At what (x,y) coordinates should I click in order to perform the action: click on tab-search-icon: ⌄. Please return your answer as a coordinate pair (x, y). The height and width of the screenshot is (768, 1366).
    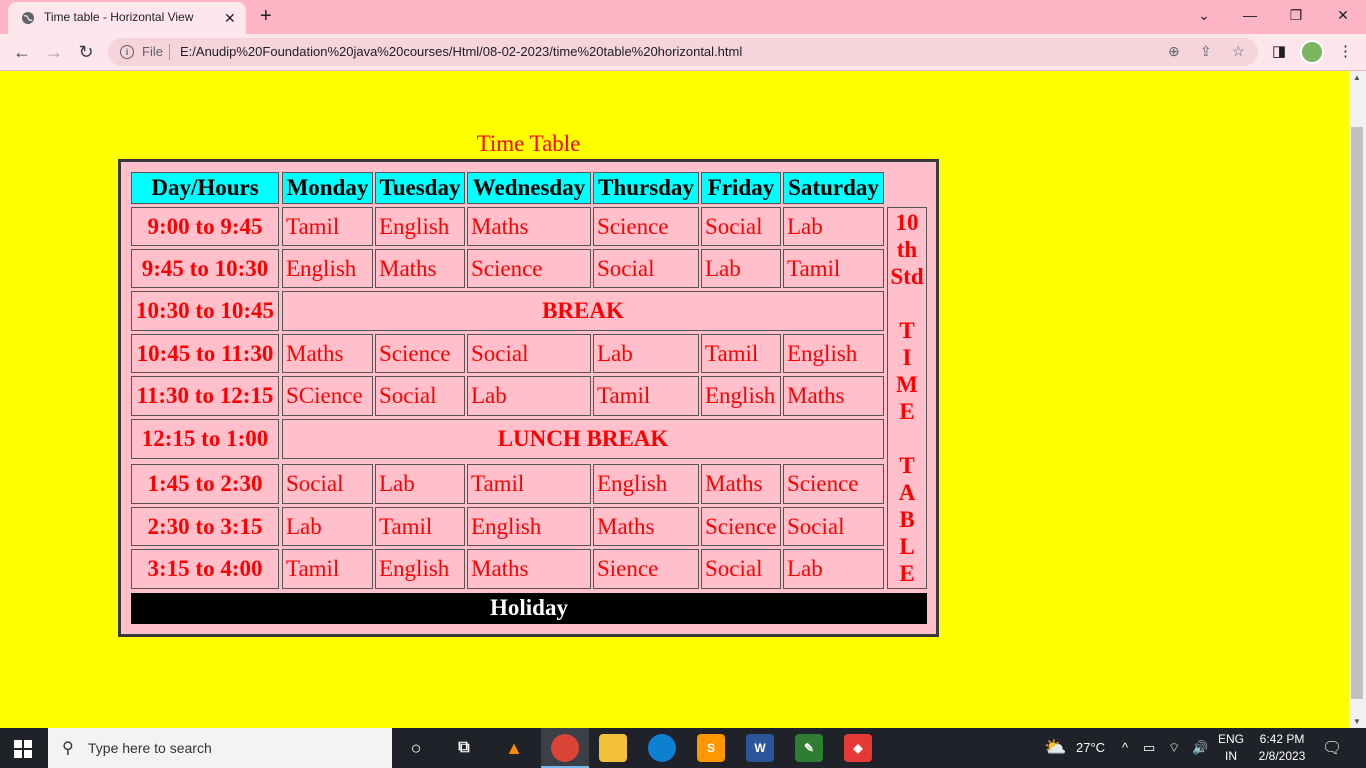
    Looking at the image, I should click on (1204, 15).